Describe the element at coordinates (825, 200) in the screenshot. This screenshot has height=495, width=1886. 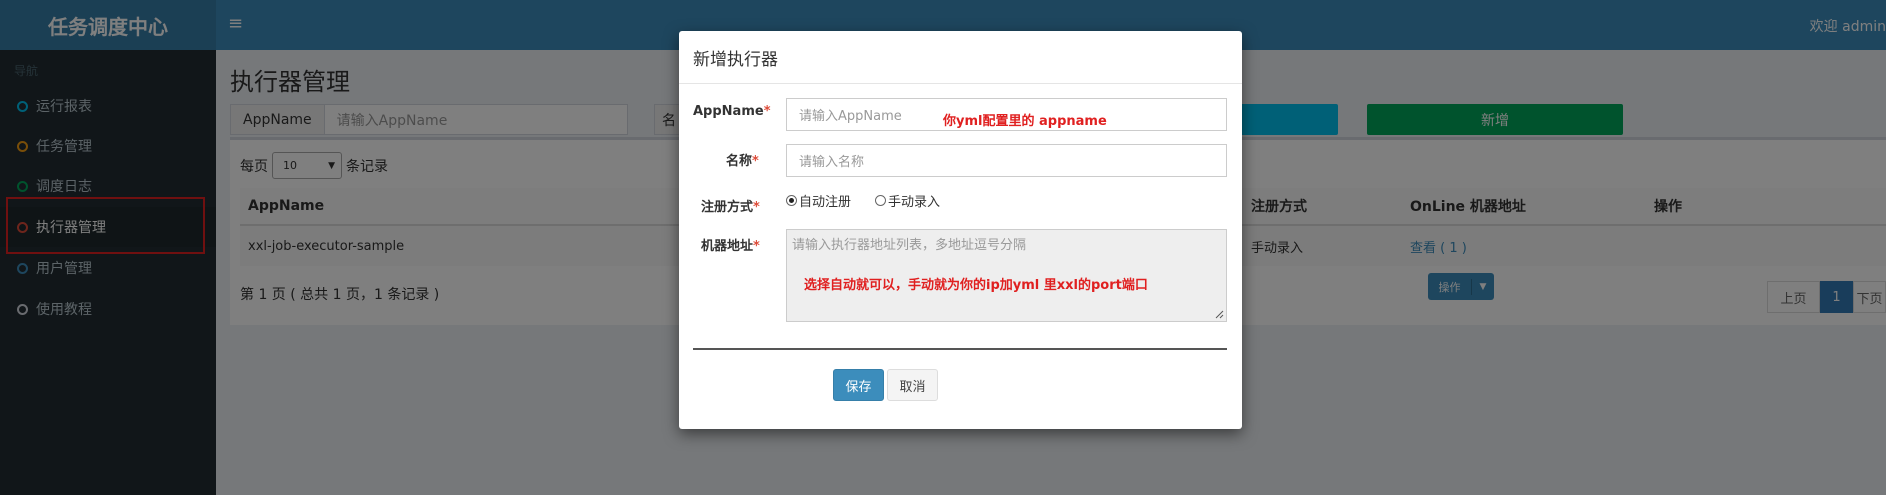
I see `radio-auto-label: 自动注册` at that location.